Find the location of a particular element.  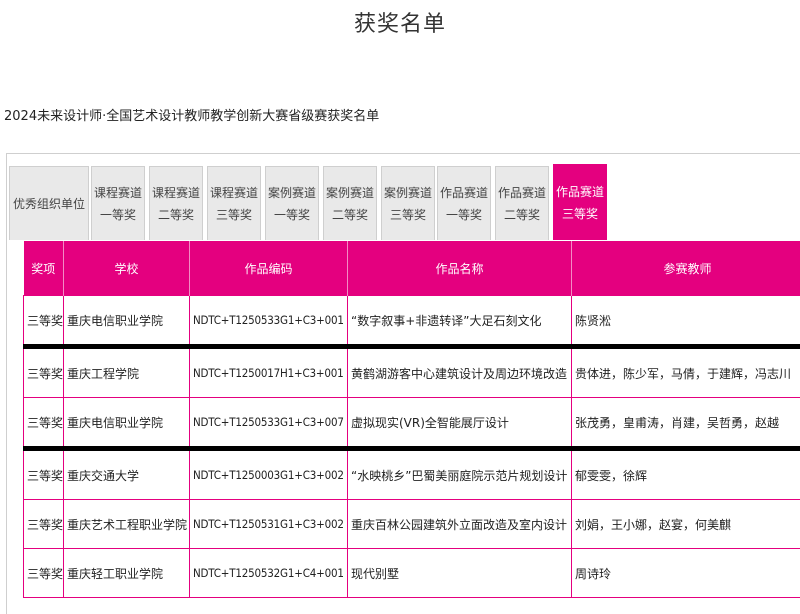

header-school: 学校 is located at coordinates (127, 268).